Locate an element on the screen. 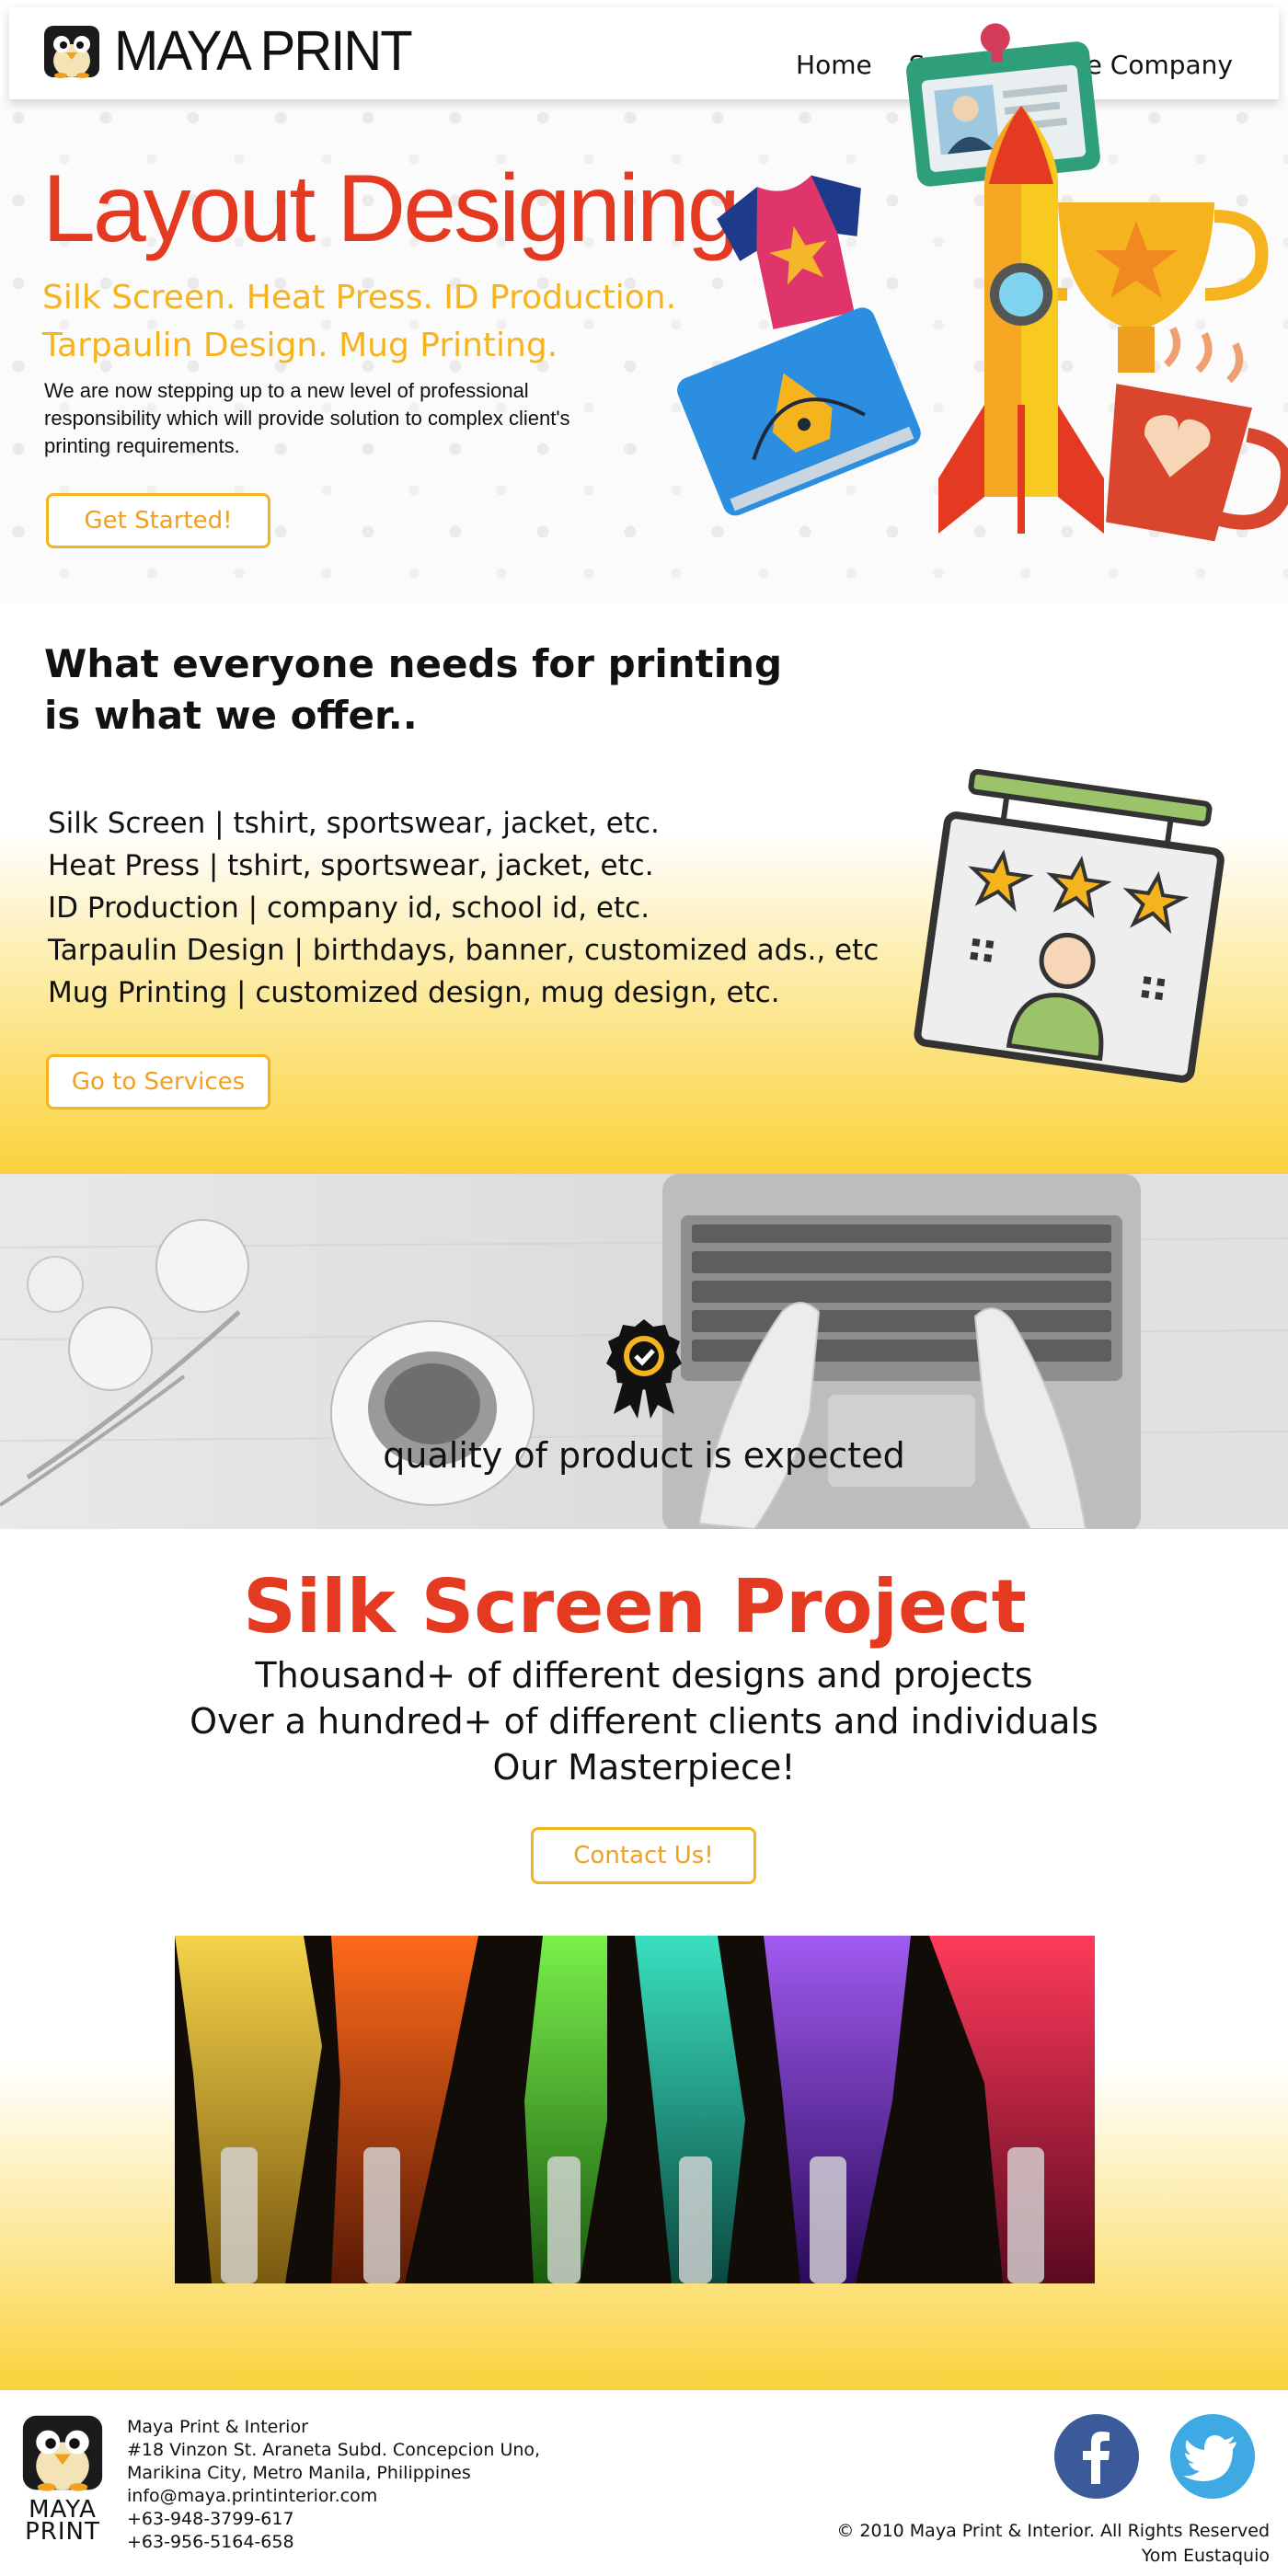  footer-company: Maya Print & Interior is located at coordinates (217, 2427).